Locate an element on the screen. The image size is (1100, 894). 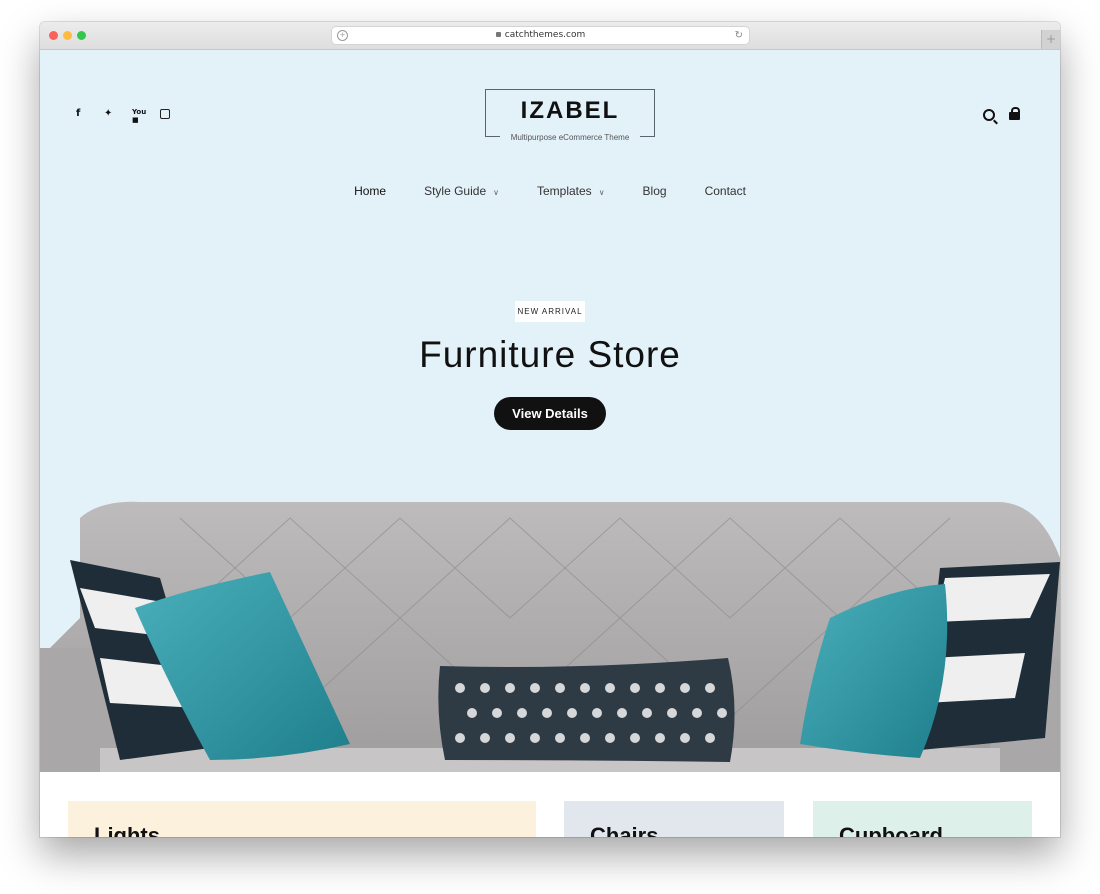
youtube-icon: You ■ is located at coordinates (146, 116).